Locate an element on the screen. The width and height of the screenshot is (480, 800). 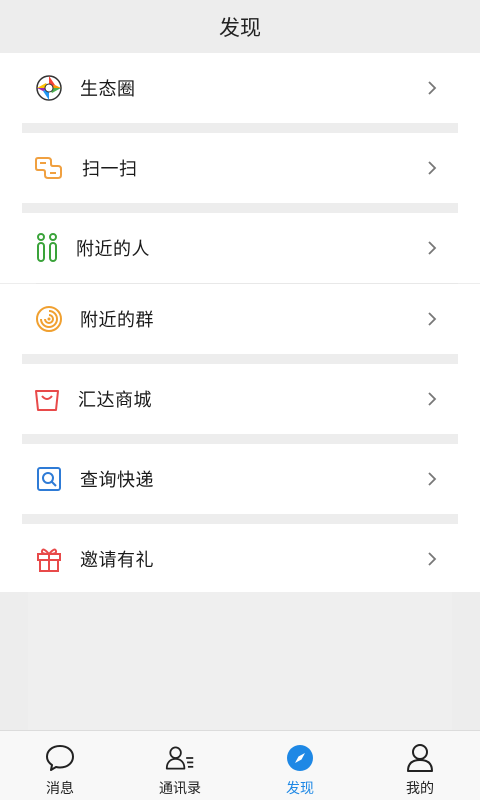
gift-icon is located at coordinates (49, 559).